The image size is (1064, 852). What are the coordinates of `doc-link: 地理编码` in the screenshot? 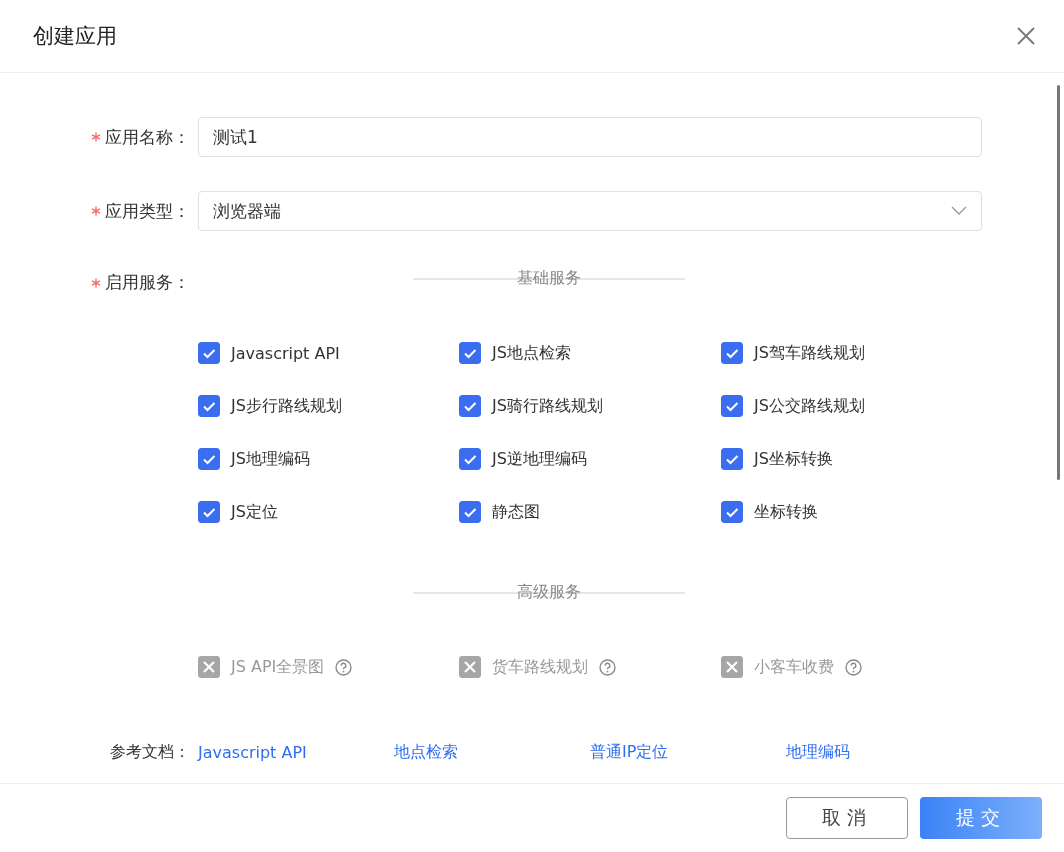 It's located at (884, 752).